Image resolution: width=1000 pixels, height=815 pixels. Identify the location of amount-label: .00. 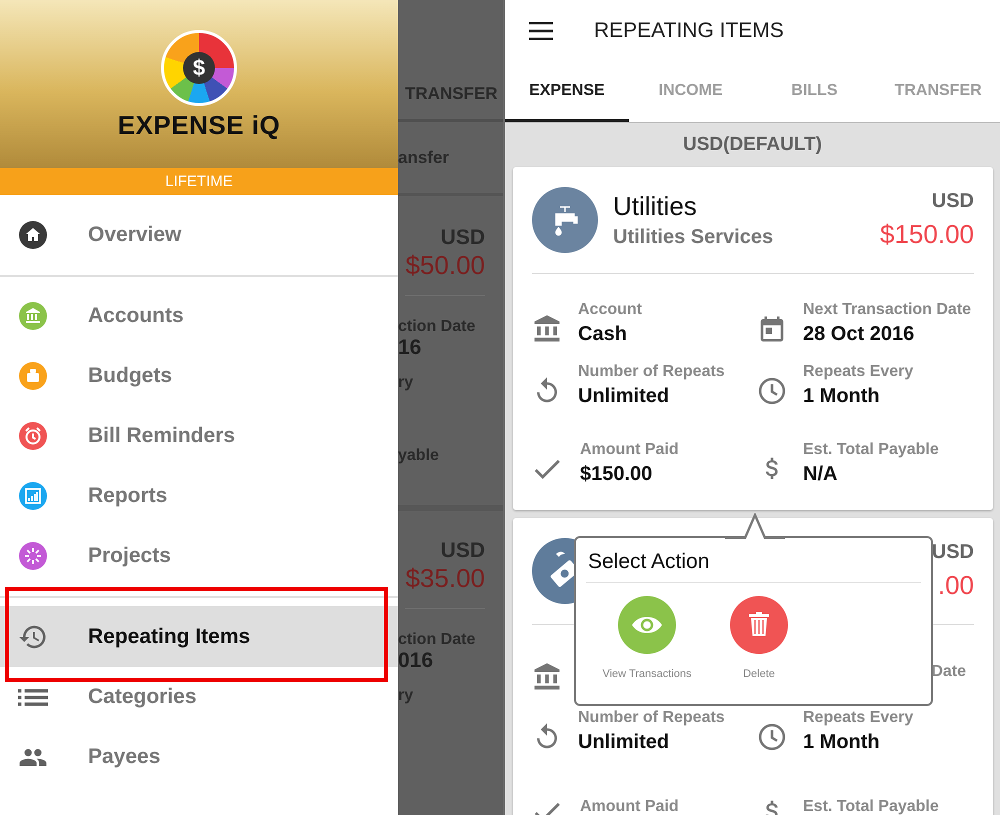
(956, 585).